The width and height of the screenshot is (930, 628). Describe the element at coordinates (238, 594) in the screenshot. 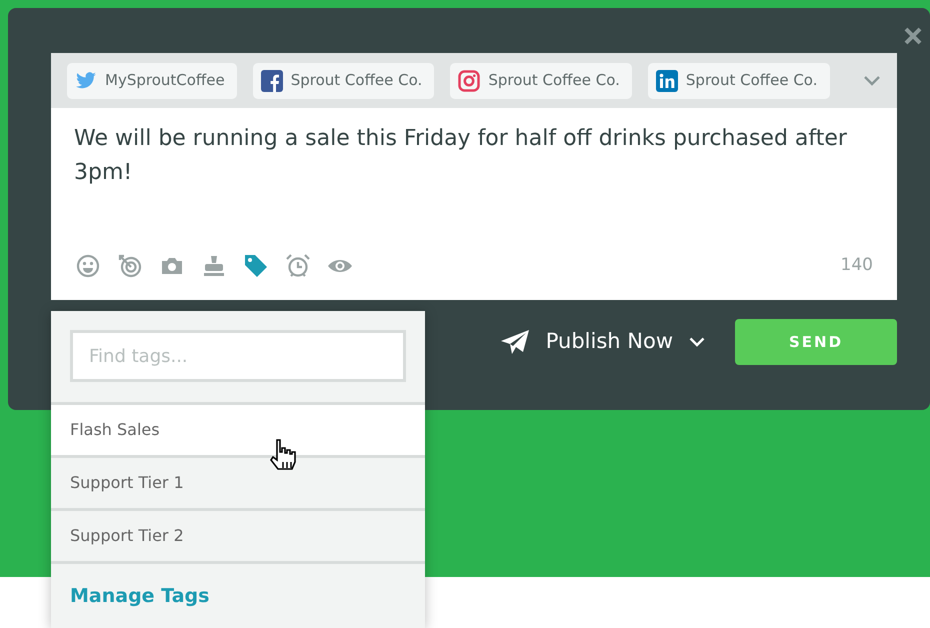

I see `manage-tags-link: Manage Tags` at that location.